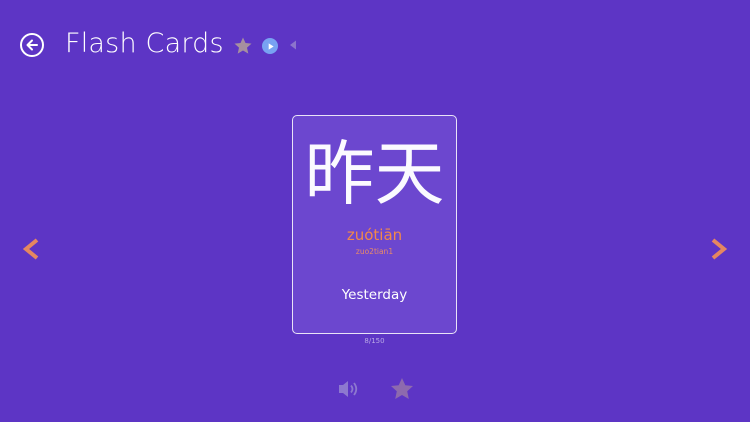  What do you see at coordinates (293, 45) in the screenshot?
I see `prev-triangle-icon` at bounding box center [293, 45].